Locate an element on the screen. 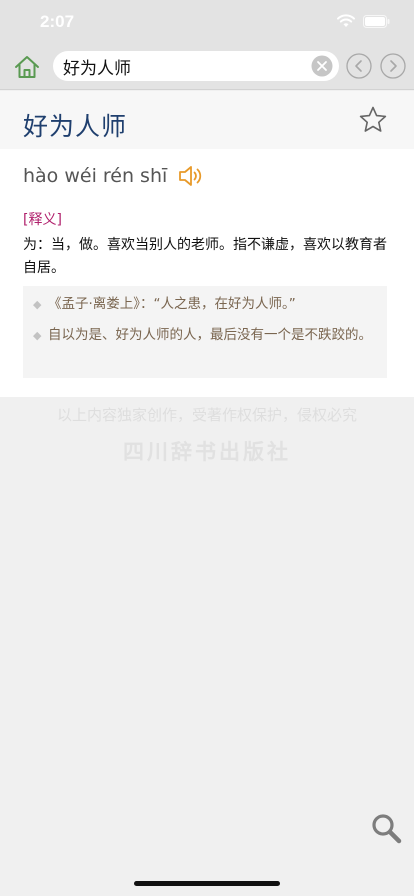  home-button is located at coordinates (27, 67).